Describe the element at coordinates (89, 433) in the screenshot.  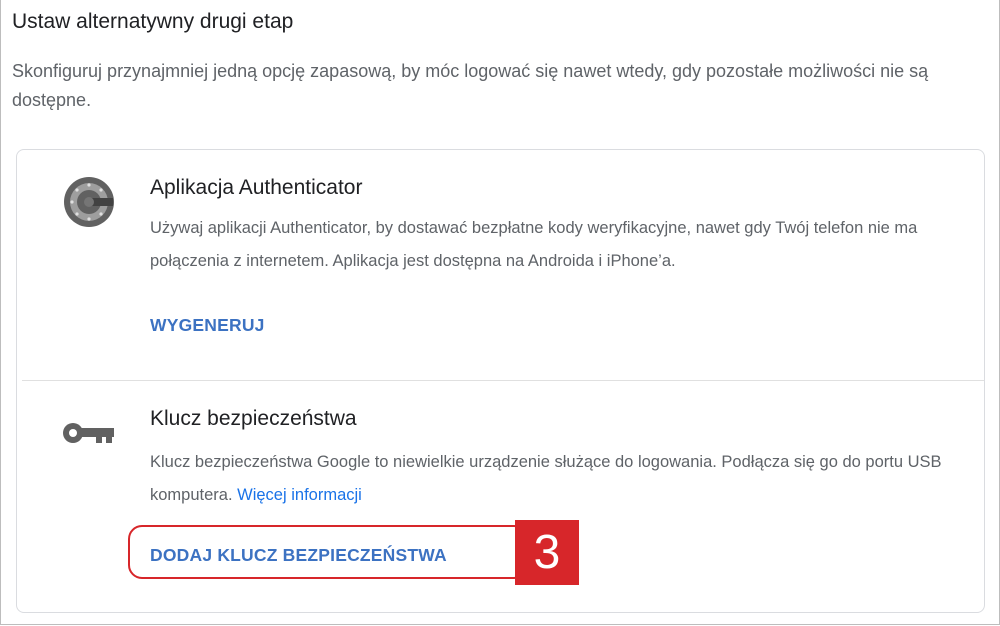
I see `key-icon` at that location.